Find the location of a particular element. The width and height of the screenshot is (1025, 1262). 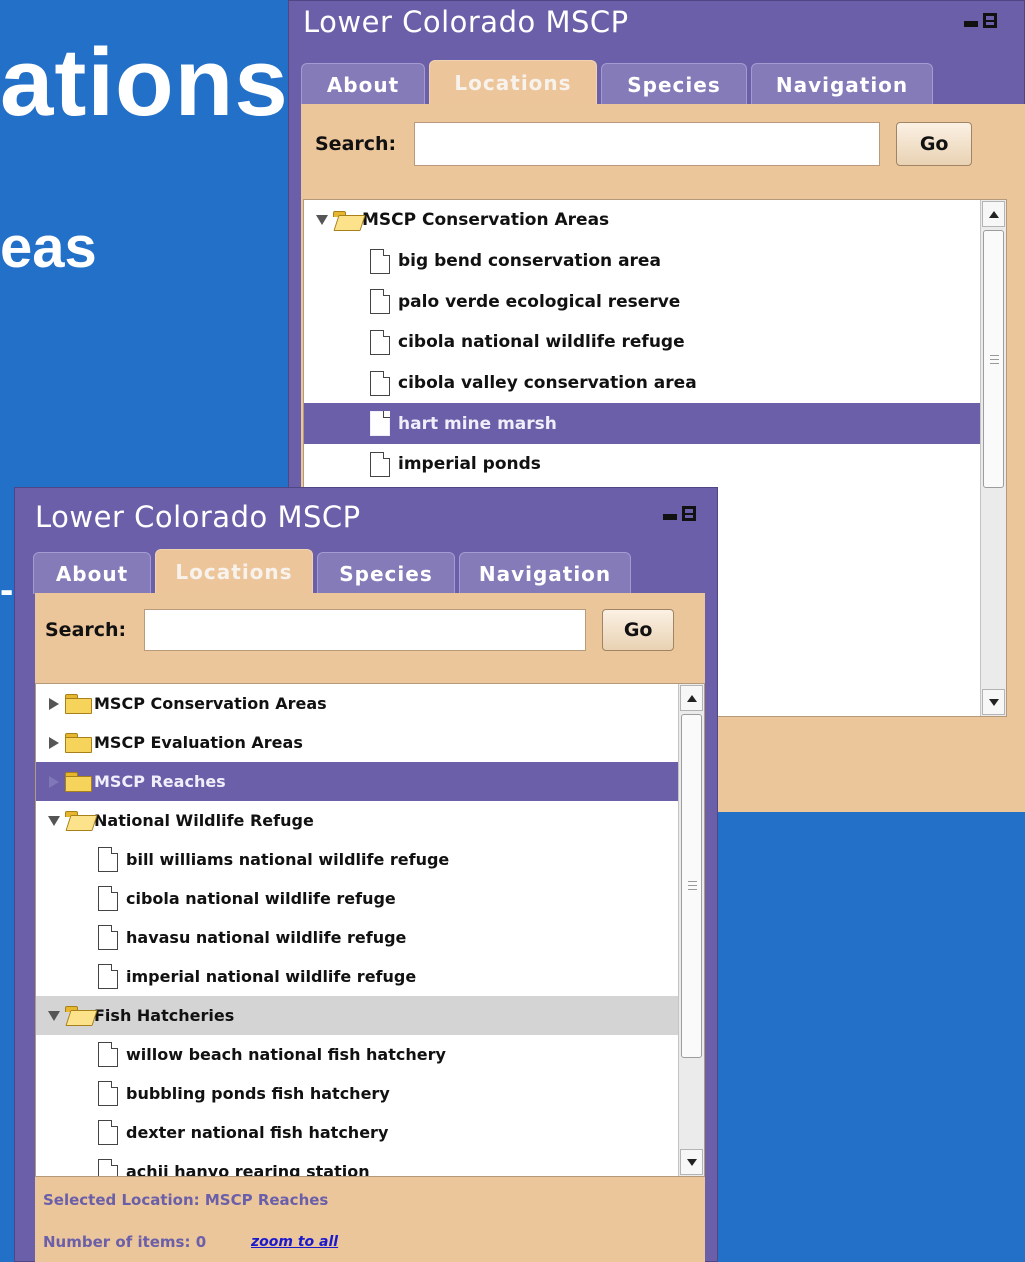

back-go-button: Go is located at coordinates (934, 144).